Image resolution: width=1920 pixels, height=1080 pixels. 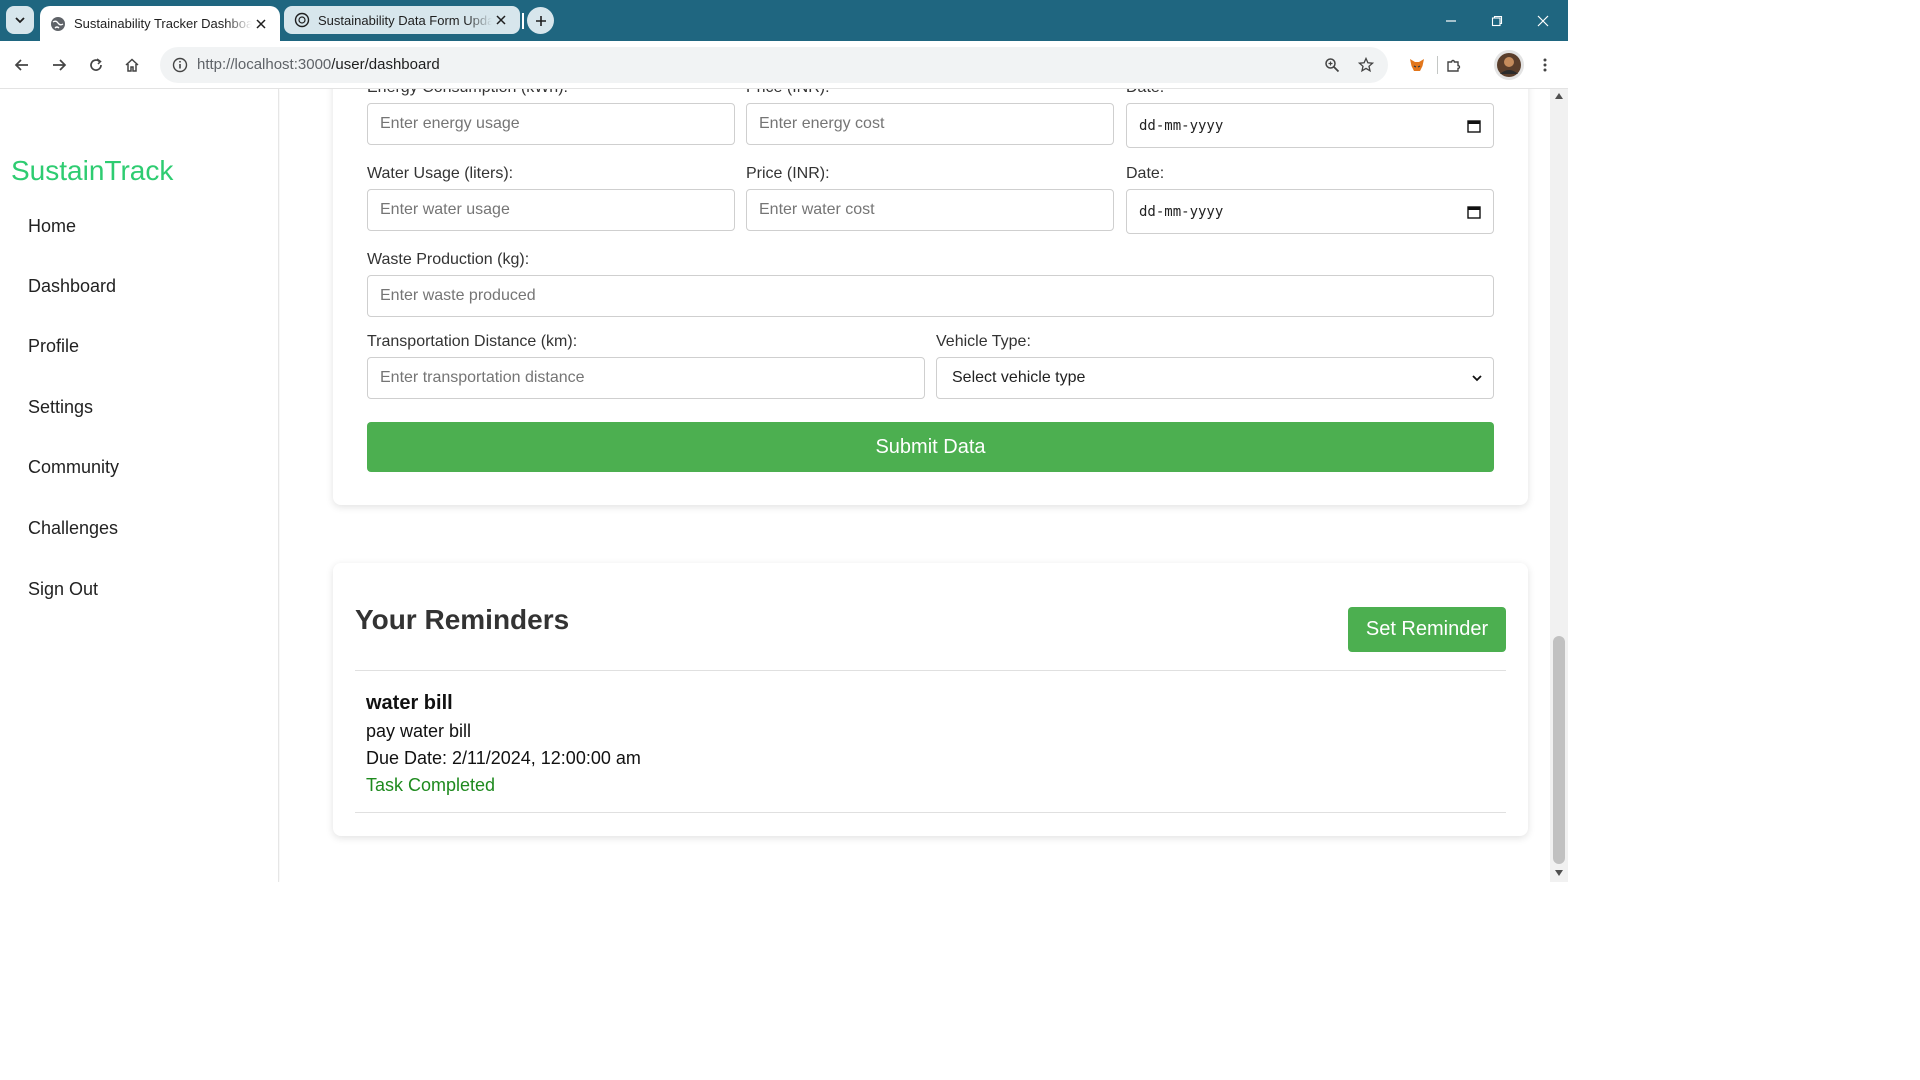 I want to click on reminder-due-date: Due Date: 2/11/2024, 12:00:00 am, so click(x=503, y=758).